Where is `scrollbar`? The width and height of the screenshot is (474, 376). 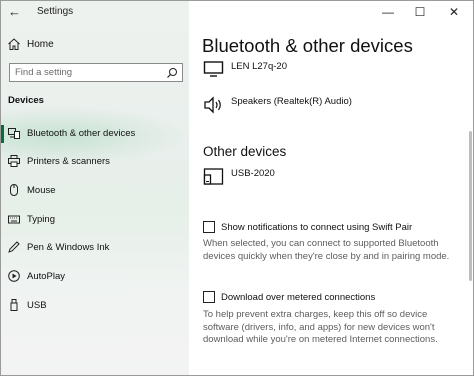
scrollbar is located at coordinates (470, 199).